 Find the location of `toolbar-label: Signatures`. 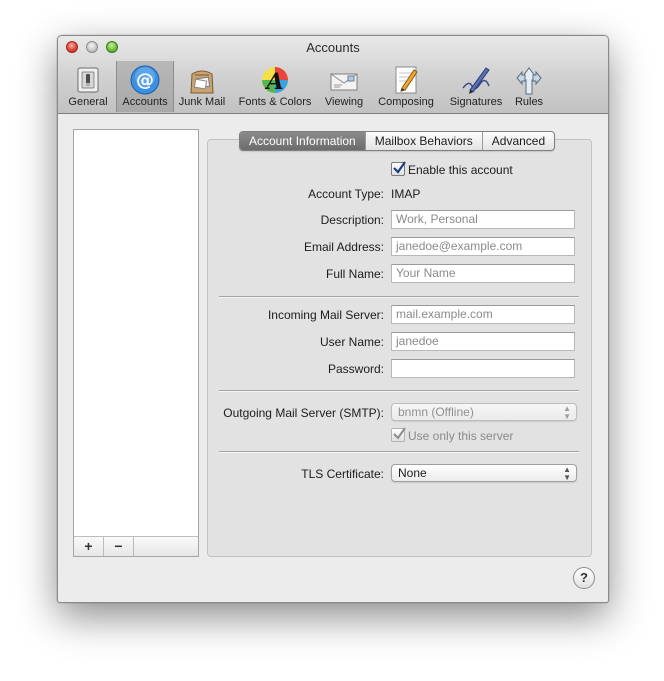

toolbar-label: Signatures is located at coordinates (476, 102).